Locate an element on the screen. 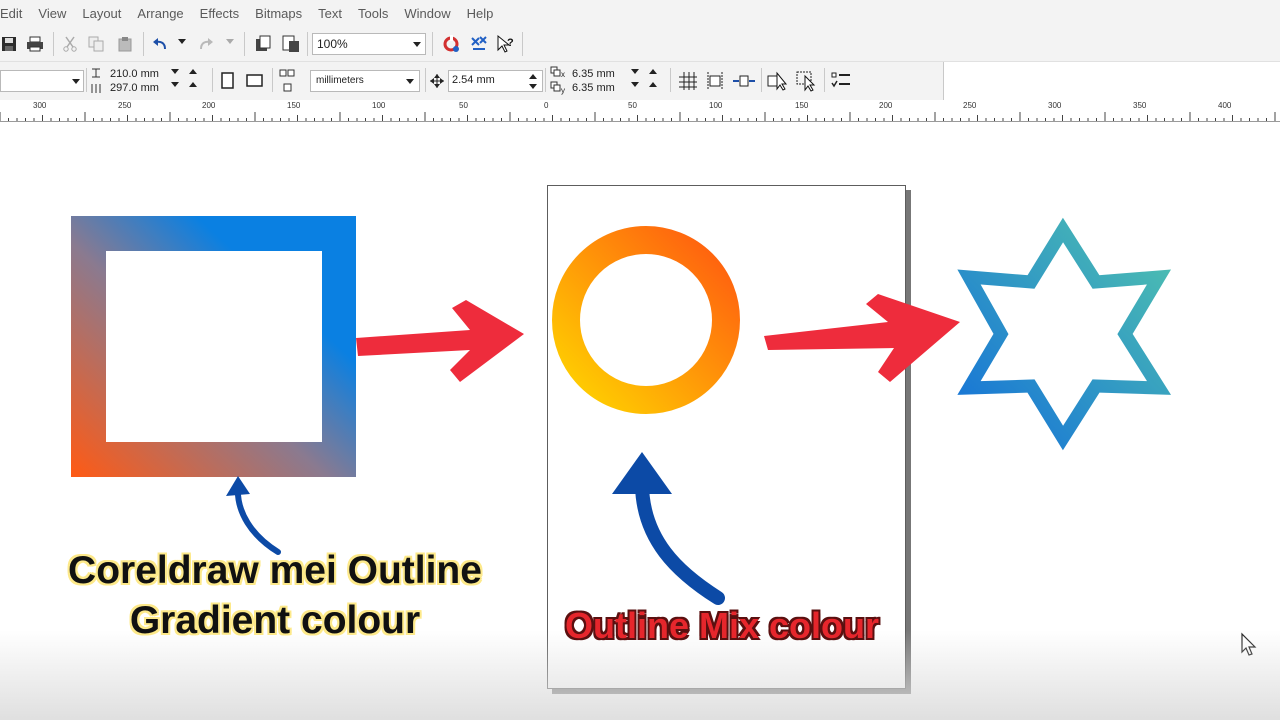  mouse-cursor-icon is located at coordinates (1249, 644).